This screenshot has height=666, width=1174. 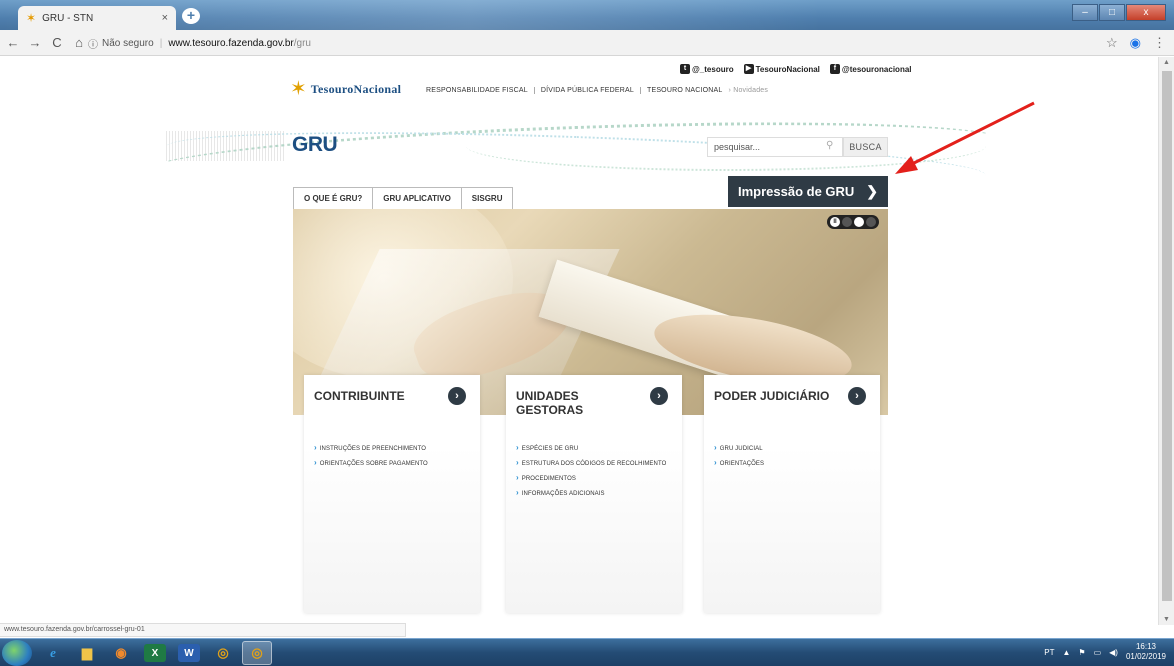 What do you see at coordinates (1112, 43) in the screenshot?
I see `bookmark-star-icon: ☆` at bounding box center [1112, 43].